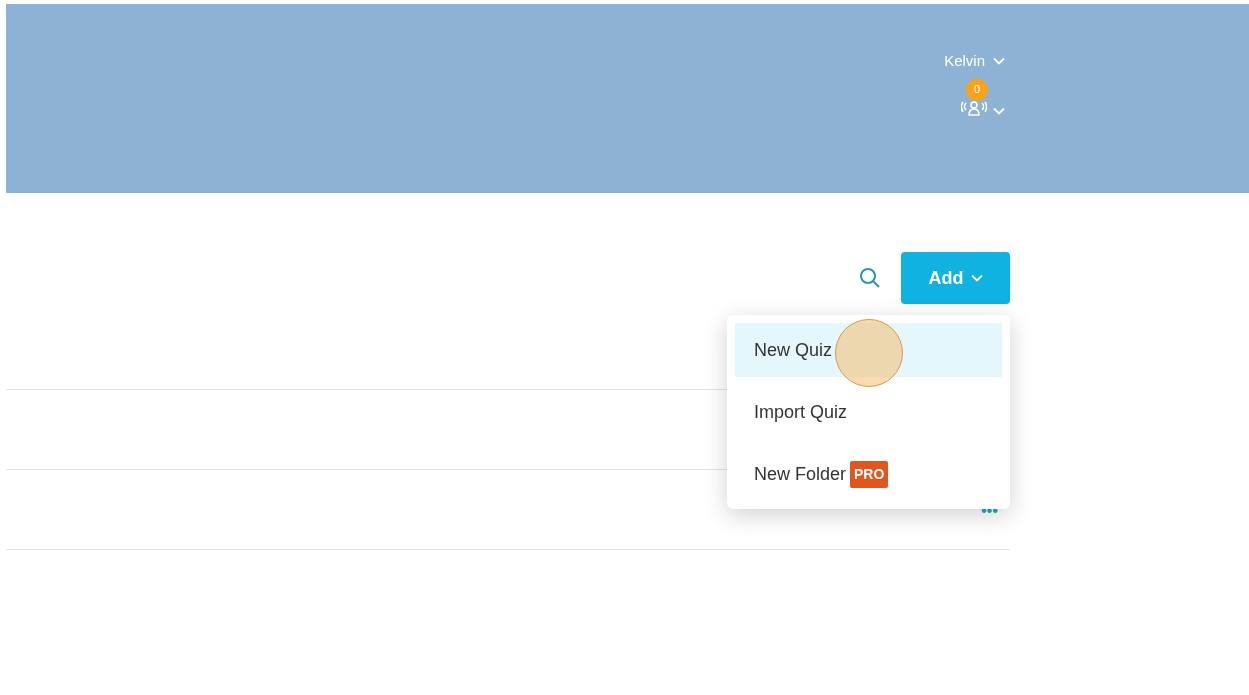 This screenshot has width=1249, height=695. Describe the element at coordinates (870, 278) in the screenshot. I see `search-icon` at that location.